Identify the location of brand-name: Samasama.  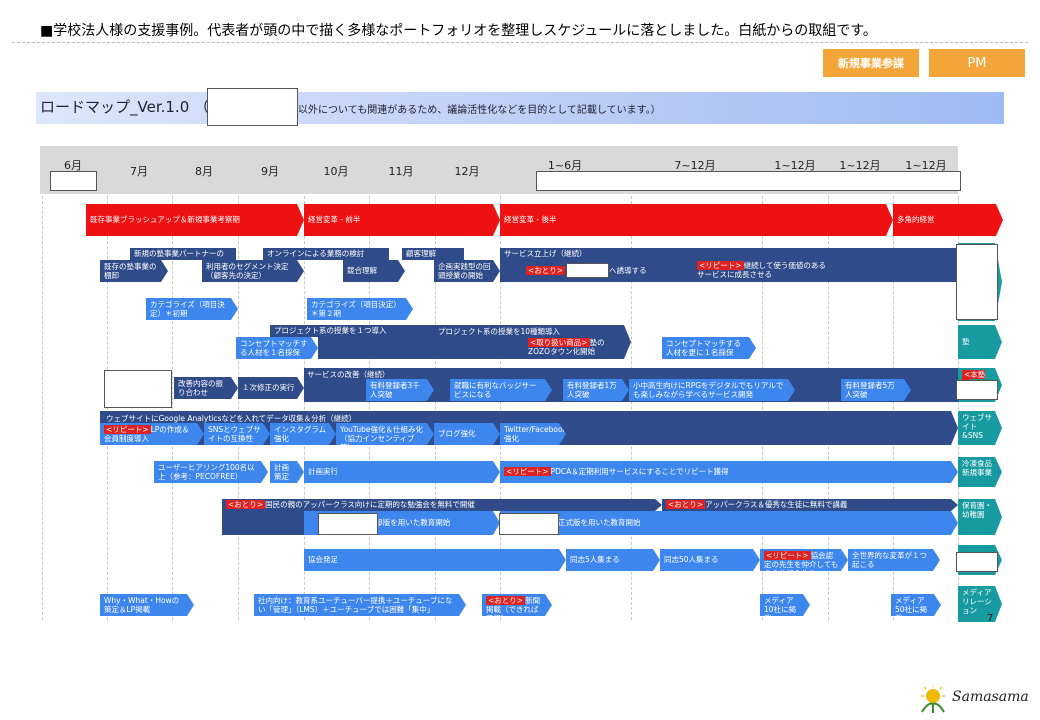
(990, 697).